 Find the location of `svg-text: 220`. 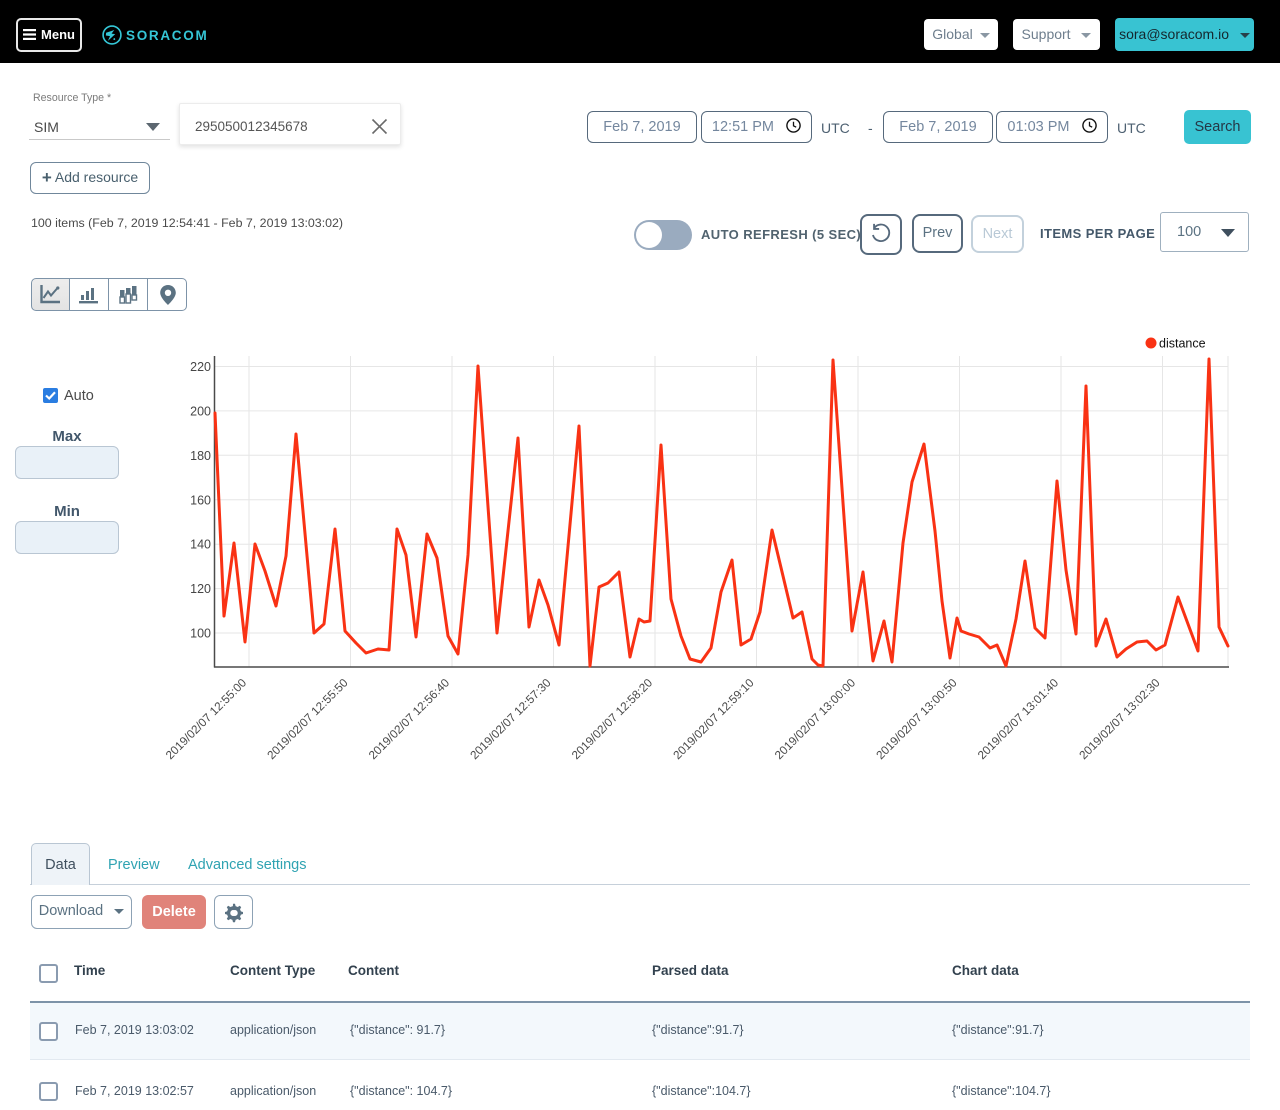

svg-text: 220 is located at coordinates (200, 367).